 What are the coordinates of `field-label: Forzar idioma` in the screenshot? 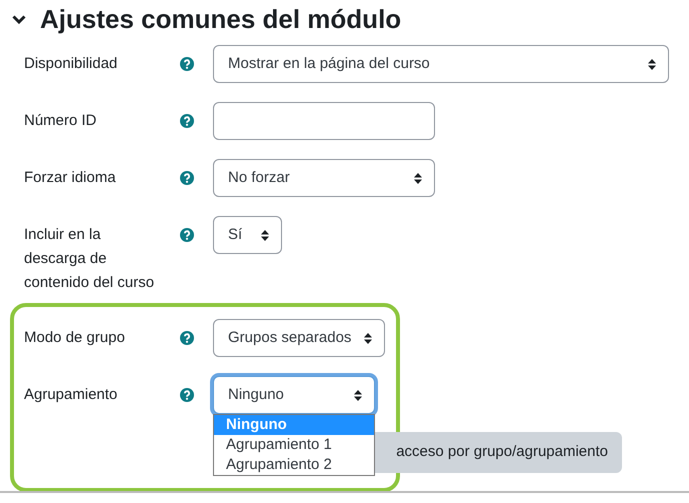 It's located at (70, 178).